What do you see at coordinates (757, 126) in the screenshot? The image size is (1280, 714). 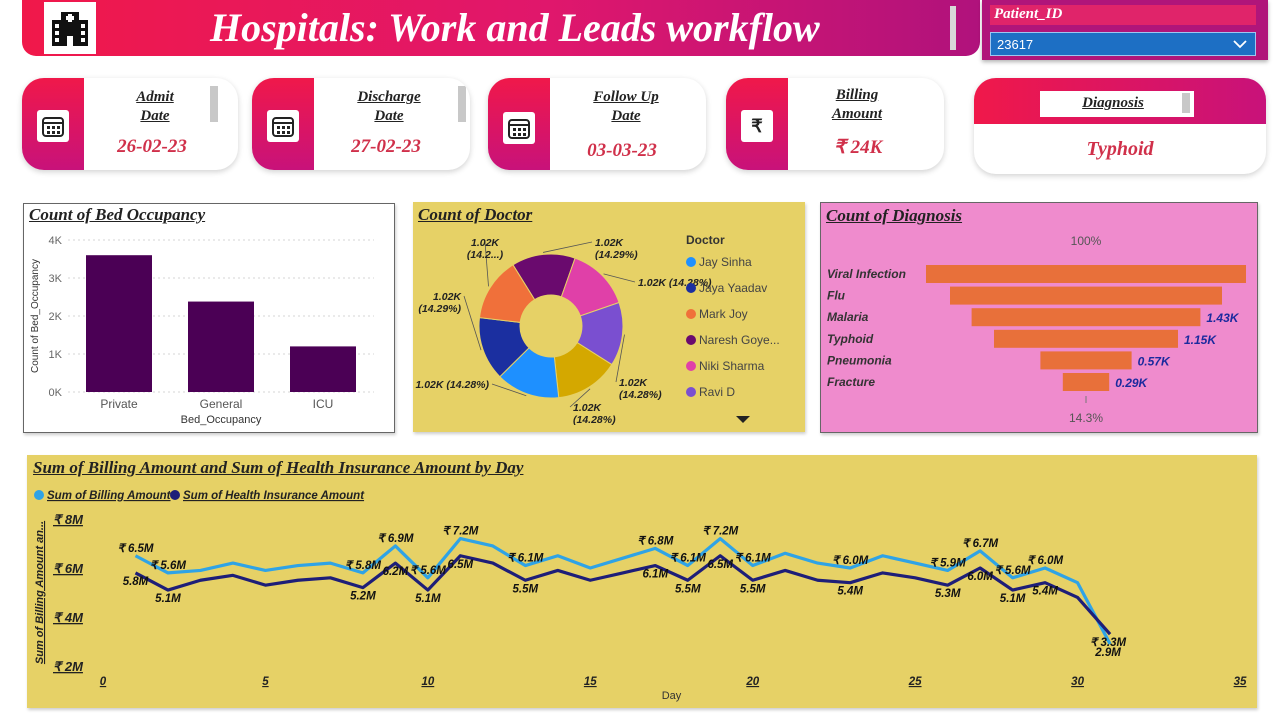 I see `rupee-icon: ₹` at bounding box center [757, 126].